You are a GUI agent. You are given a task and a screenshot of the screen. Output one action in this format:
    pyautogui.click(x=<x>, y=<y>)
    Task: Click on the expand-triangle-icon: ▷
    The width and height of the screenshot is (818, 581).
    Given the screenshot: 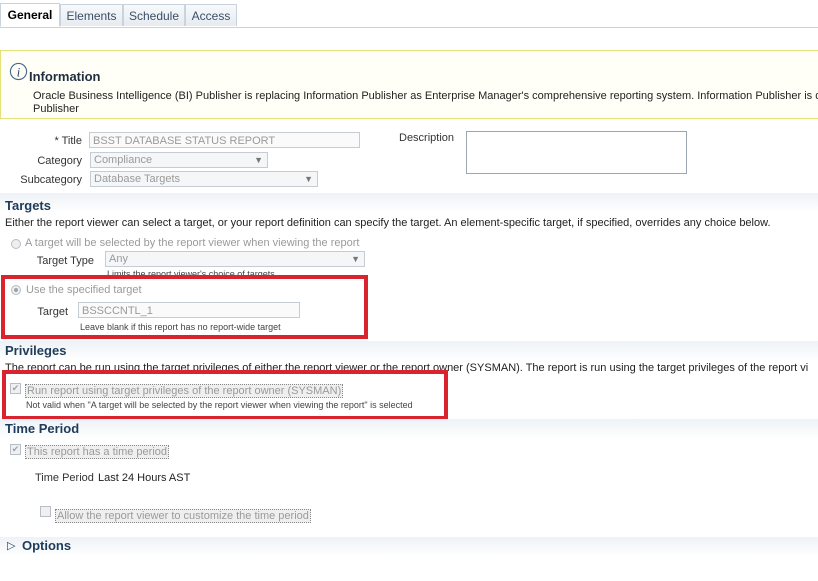 What is the action you would take?
    pyautogui.click(x=11, y=545)
    